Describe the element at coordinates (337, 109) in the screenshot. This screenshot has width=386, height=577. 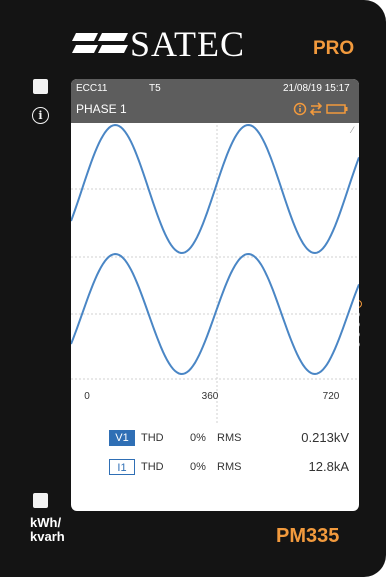
I see `battery-icon` at that location.